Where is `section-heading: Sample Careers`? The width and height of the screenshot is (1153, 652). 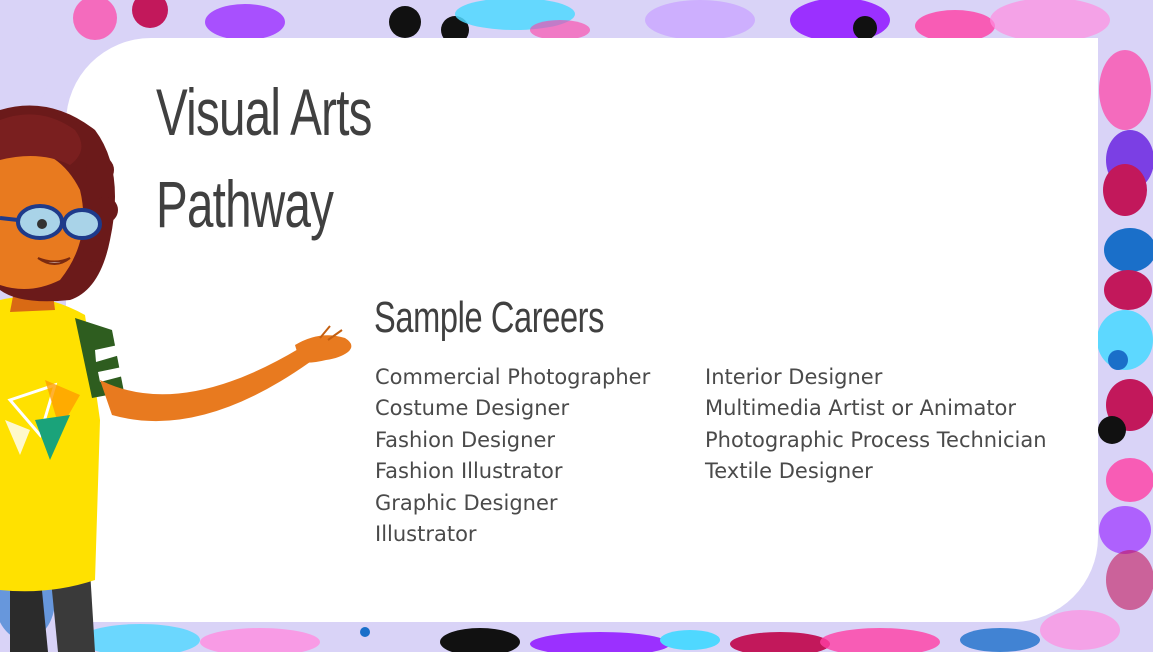
section-heading: Sample Careers is located at coordinates (489, 317).